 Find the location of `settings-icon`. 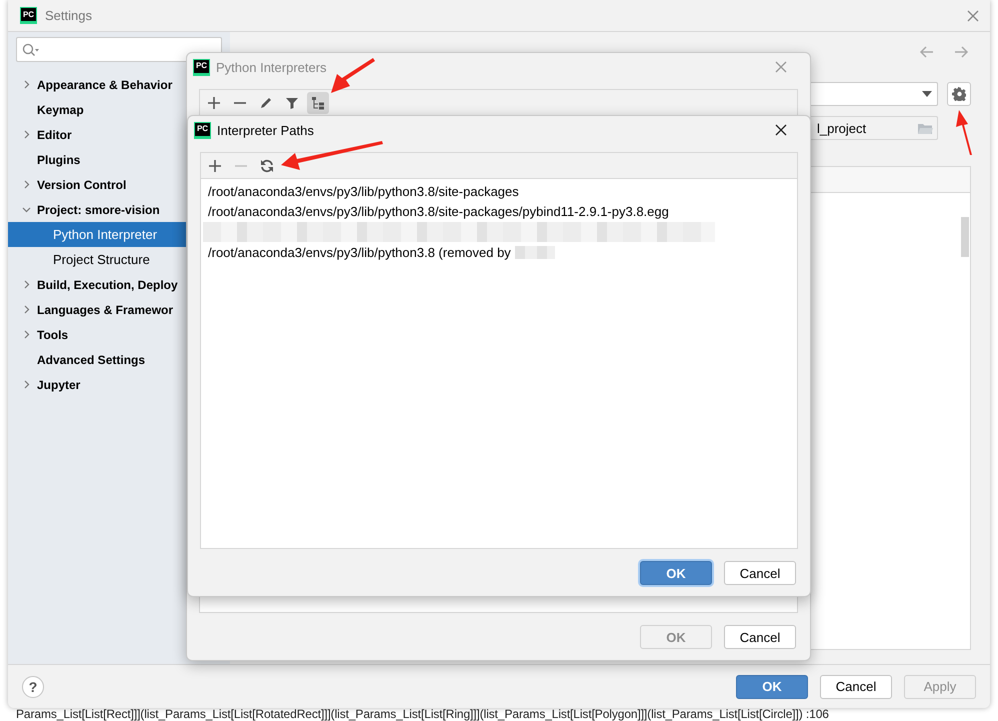

settings-icon is located at coordinates (959, 94).